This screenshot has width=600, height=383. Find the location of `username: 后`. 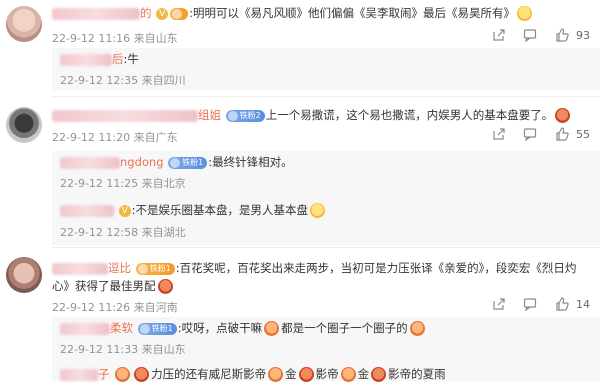

username: 后 is located at coordinates (118, 59).